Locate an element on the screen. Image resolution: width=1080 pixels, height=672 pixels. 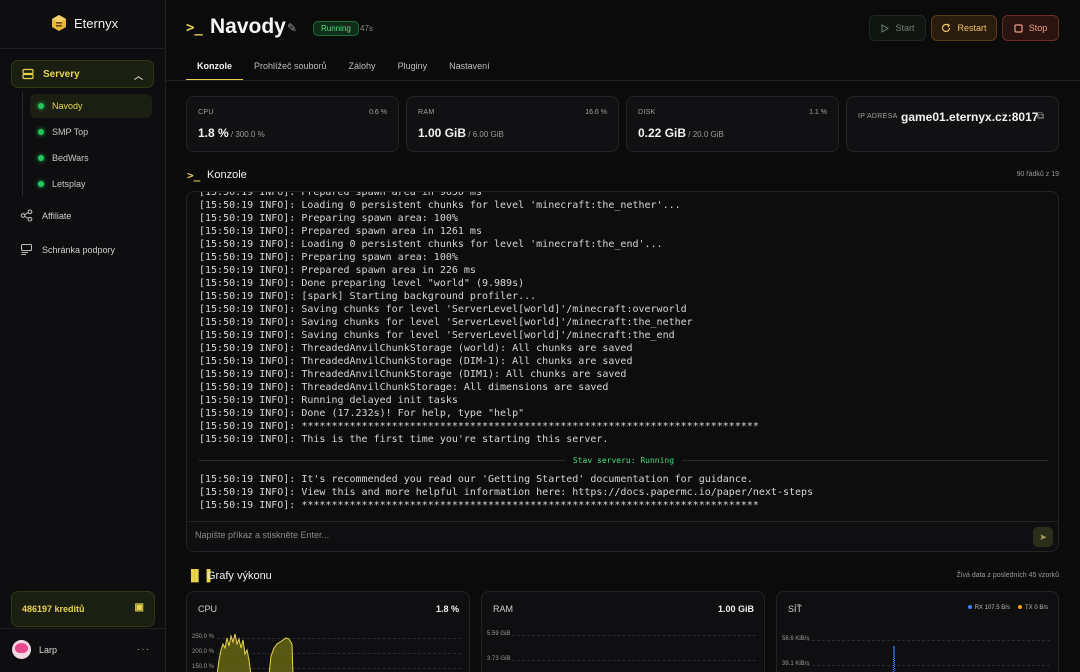
ip-card: IP ADRESA game01.eternyx.cz:8017 ⧉ is located at coordinates (952, 124).